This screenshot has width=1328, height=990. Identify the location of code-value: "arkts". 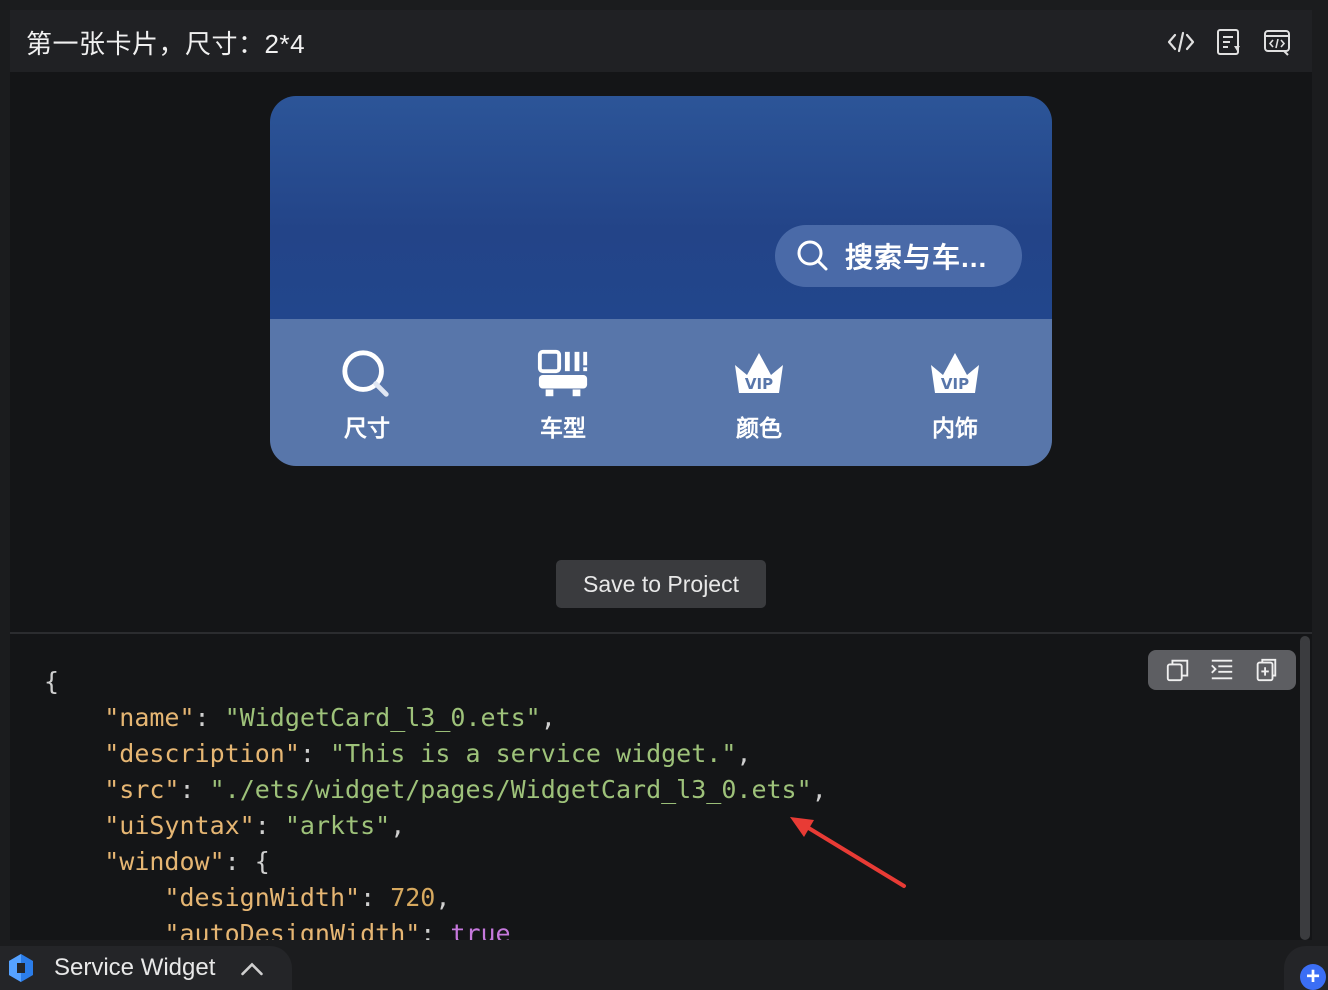
(337, 825).